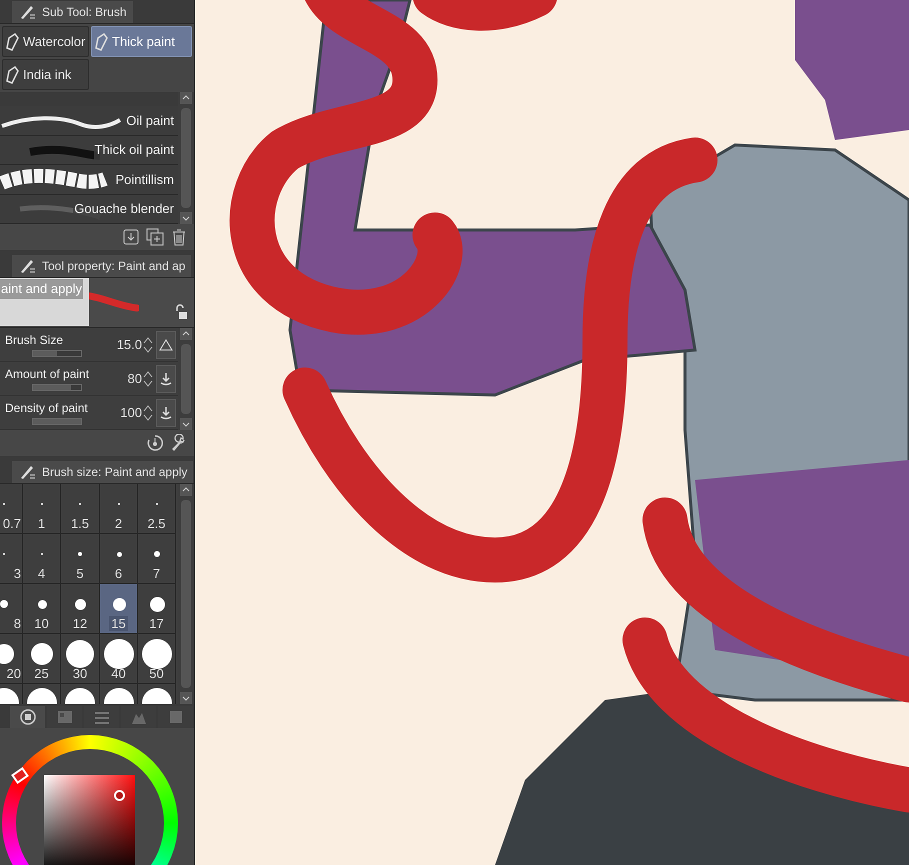 The height and width of the screenshot is (865, 909). Describe the element at coordinates (155, 237) in the screenshot. I see `duplicate-icon` at that location.